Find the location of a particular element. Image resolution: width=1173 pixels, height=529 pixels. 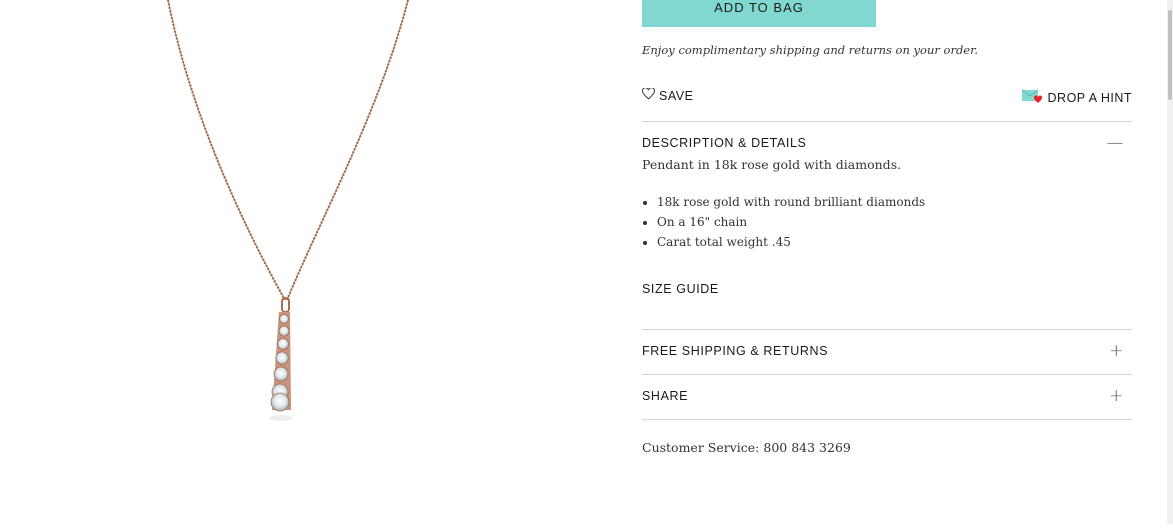

size-guide-link: SIZE GUIDE is located at coordinates (680, 289).